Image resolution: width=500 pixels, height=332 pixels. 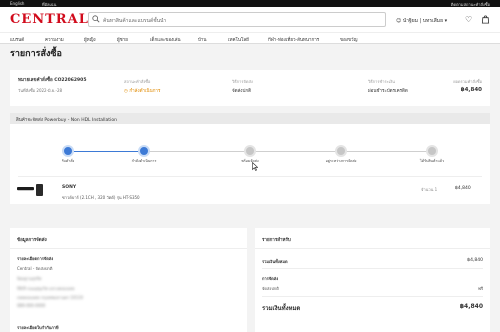 I want to click on grand-total-label: รวมเงินทั้งหมด, so click(x=281, y=308).